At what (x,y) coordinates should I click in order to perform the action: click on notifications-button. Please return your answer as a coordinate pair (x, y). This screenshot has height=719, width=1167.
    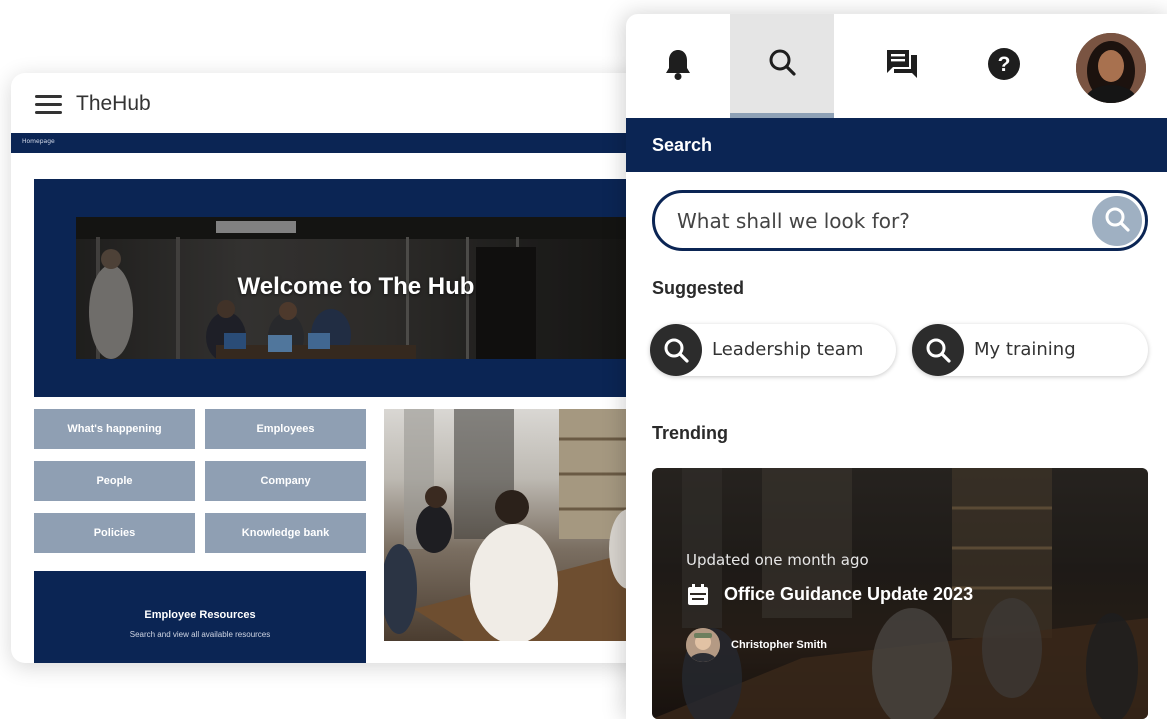
    Looking at the image, I should click on (678, 66).